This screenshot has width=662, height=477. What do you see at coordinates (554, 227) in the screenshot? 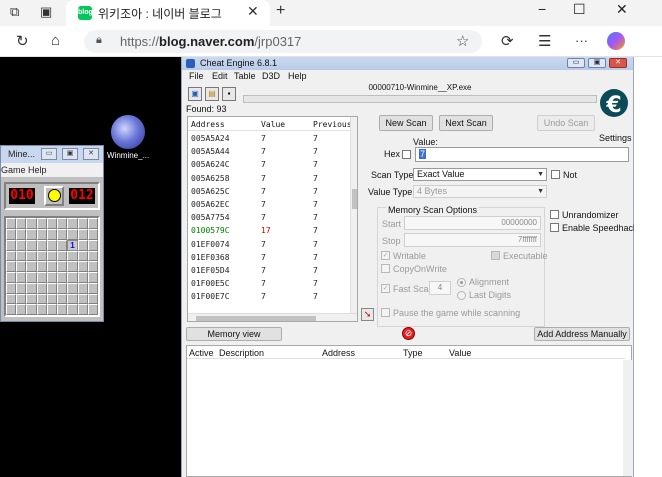
I see `speedhack-checkbox` at bounding box center [554, 227].